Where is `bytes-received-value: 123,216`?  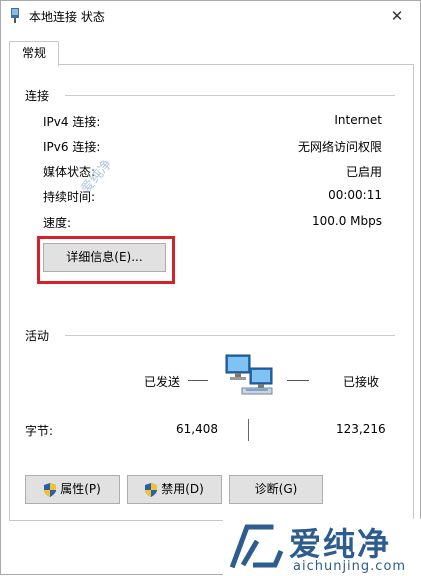 bytes-received-value: 123,216 is located at coordinates (361, 429).